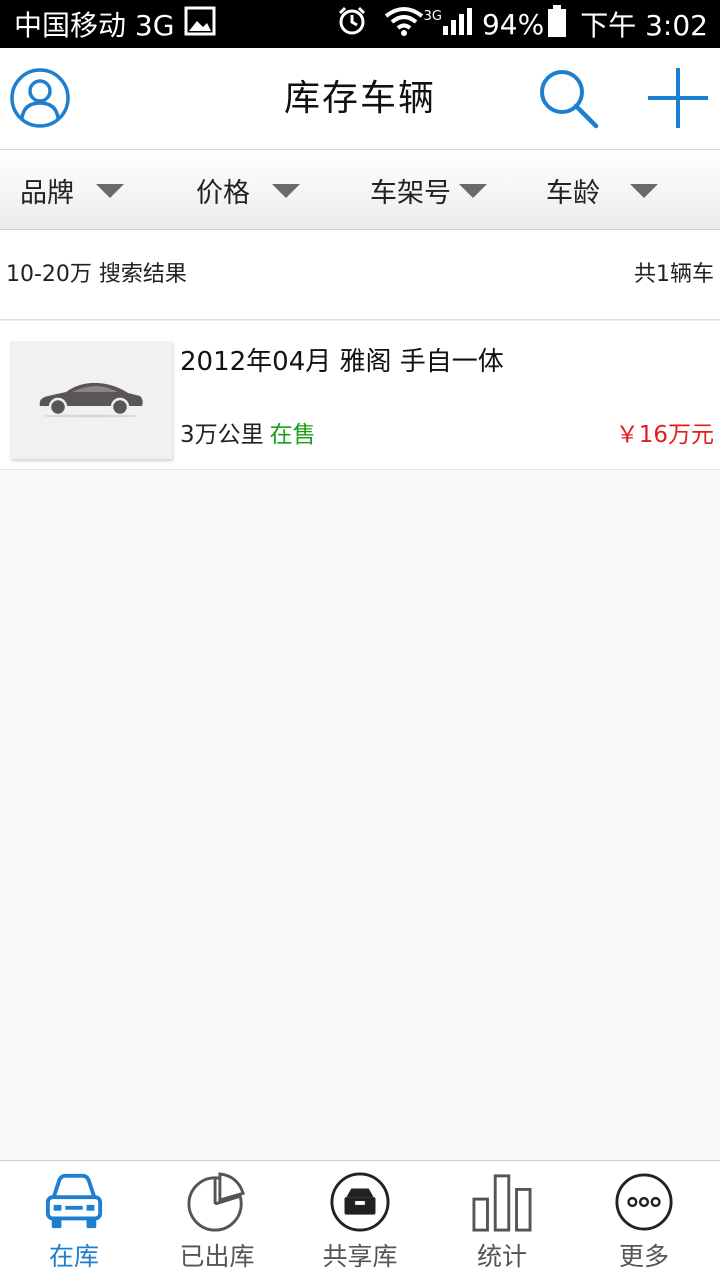  I want to click on bottom-tab-bar: 在库 已出库 共享库 统计 更多, so click(360, 1220).